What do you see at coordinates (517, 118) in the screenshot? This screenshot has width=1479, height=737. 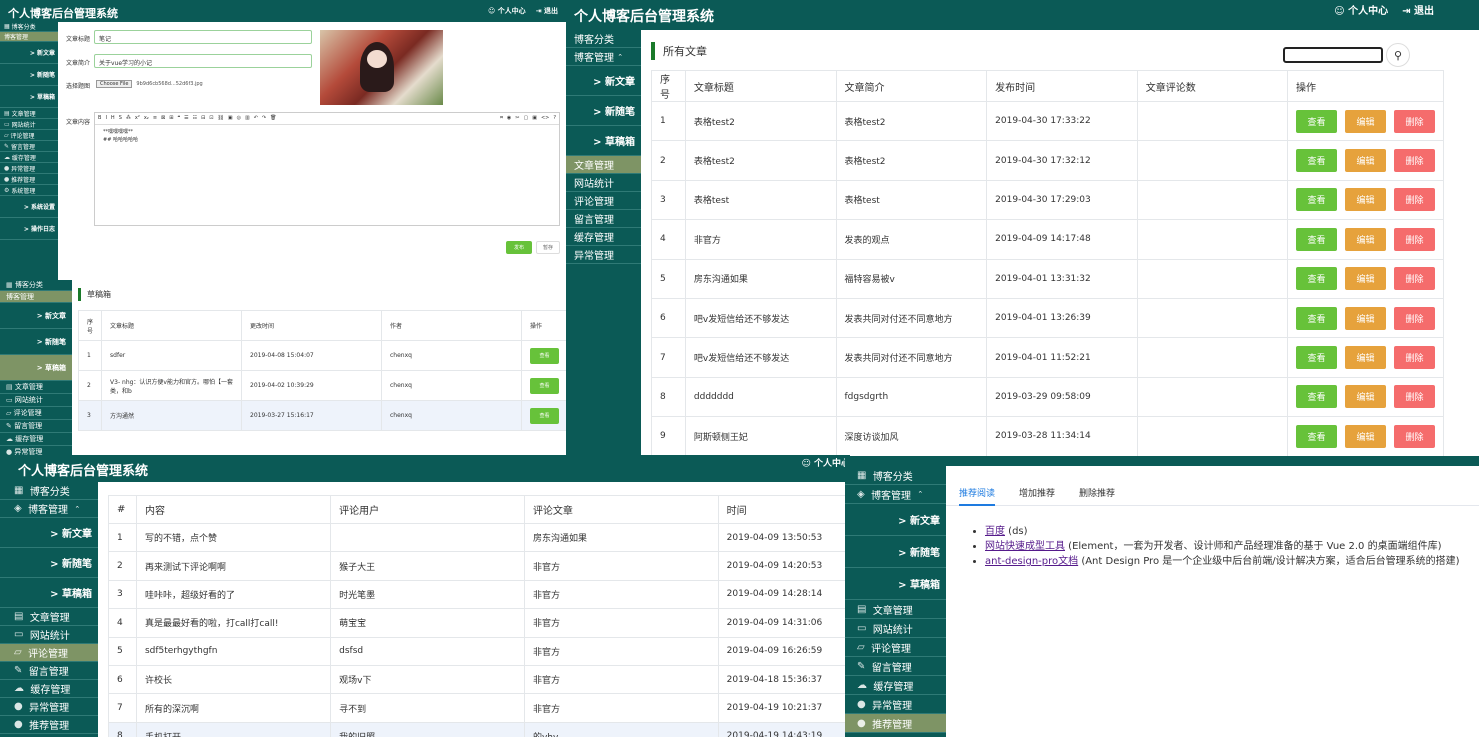 I see `toolbar-button: ✂` at bounding box center [517, 118].